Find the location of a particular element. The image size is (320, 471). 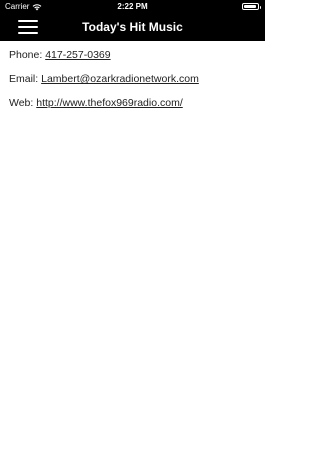

email-label: Email: is located at coordinates (24, 79).